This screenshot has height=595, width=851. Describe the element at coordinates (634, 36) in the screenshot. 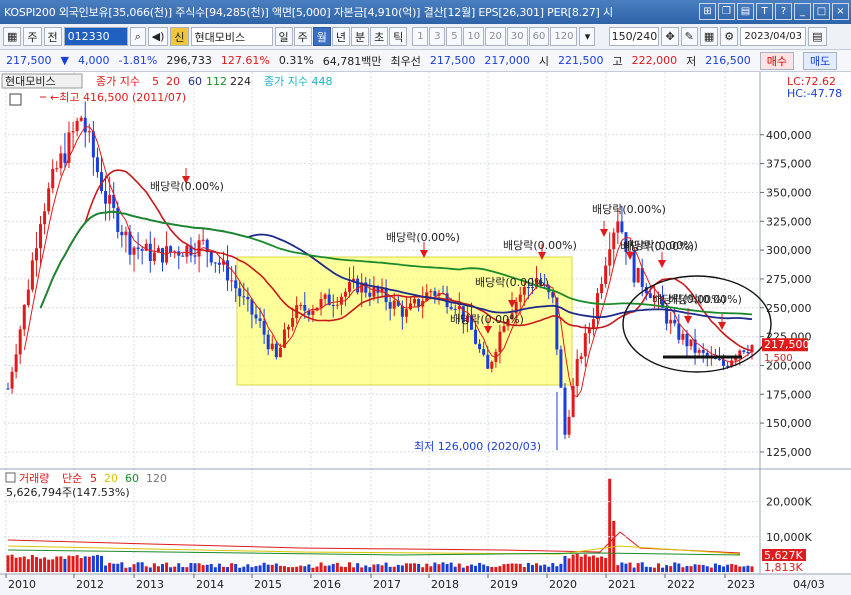

I see `count-field: 150/240` at that location.